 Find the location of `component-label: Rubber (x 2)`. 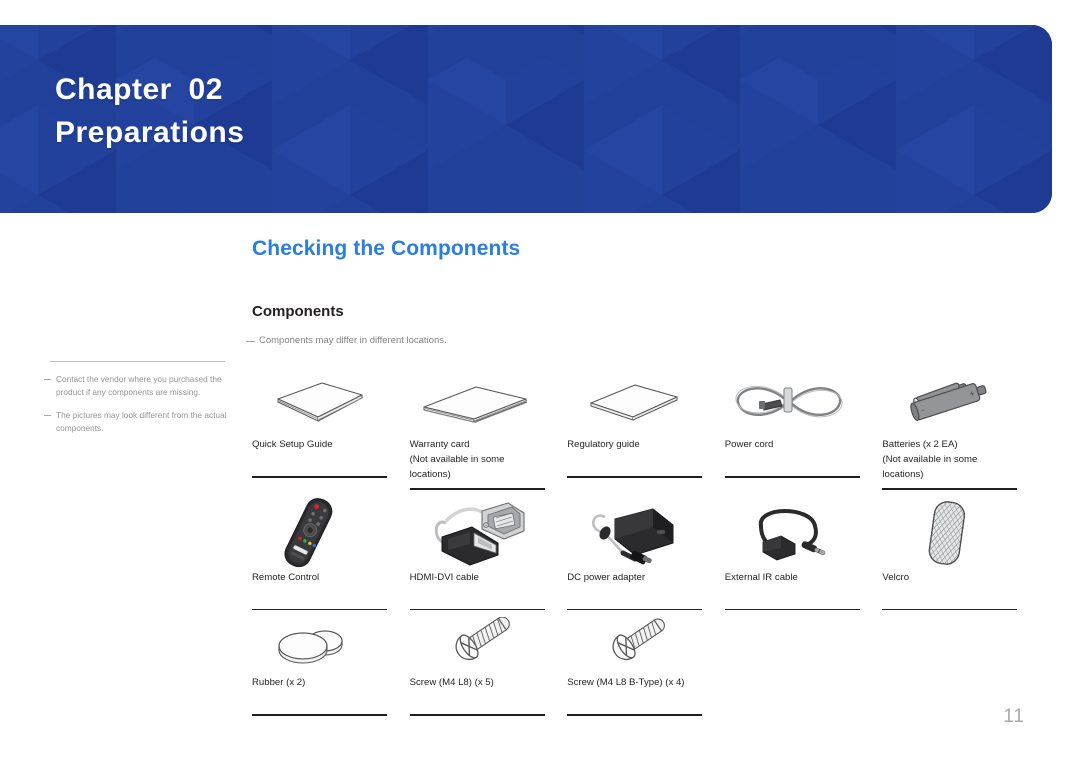

component-label: Rubber (x 2) is located at coordinates (279, 683).